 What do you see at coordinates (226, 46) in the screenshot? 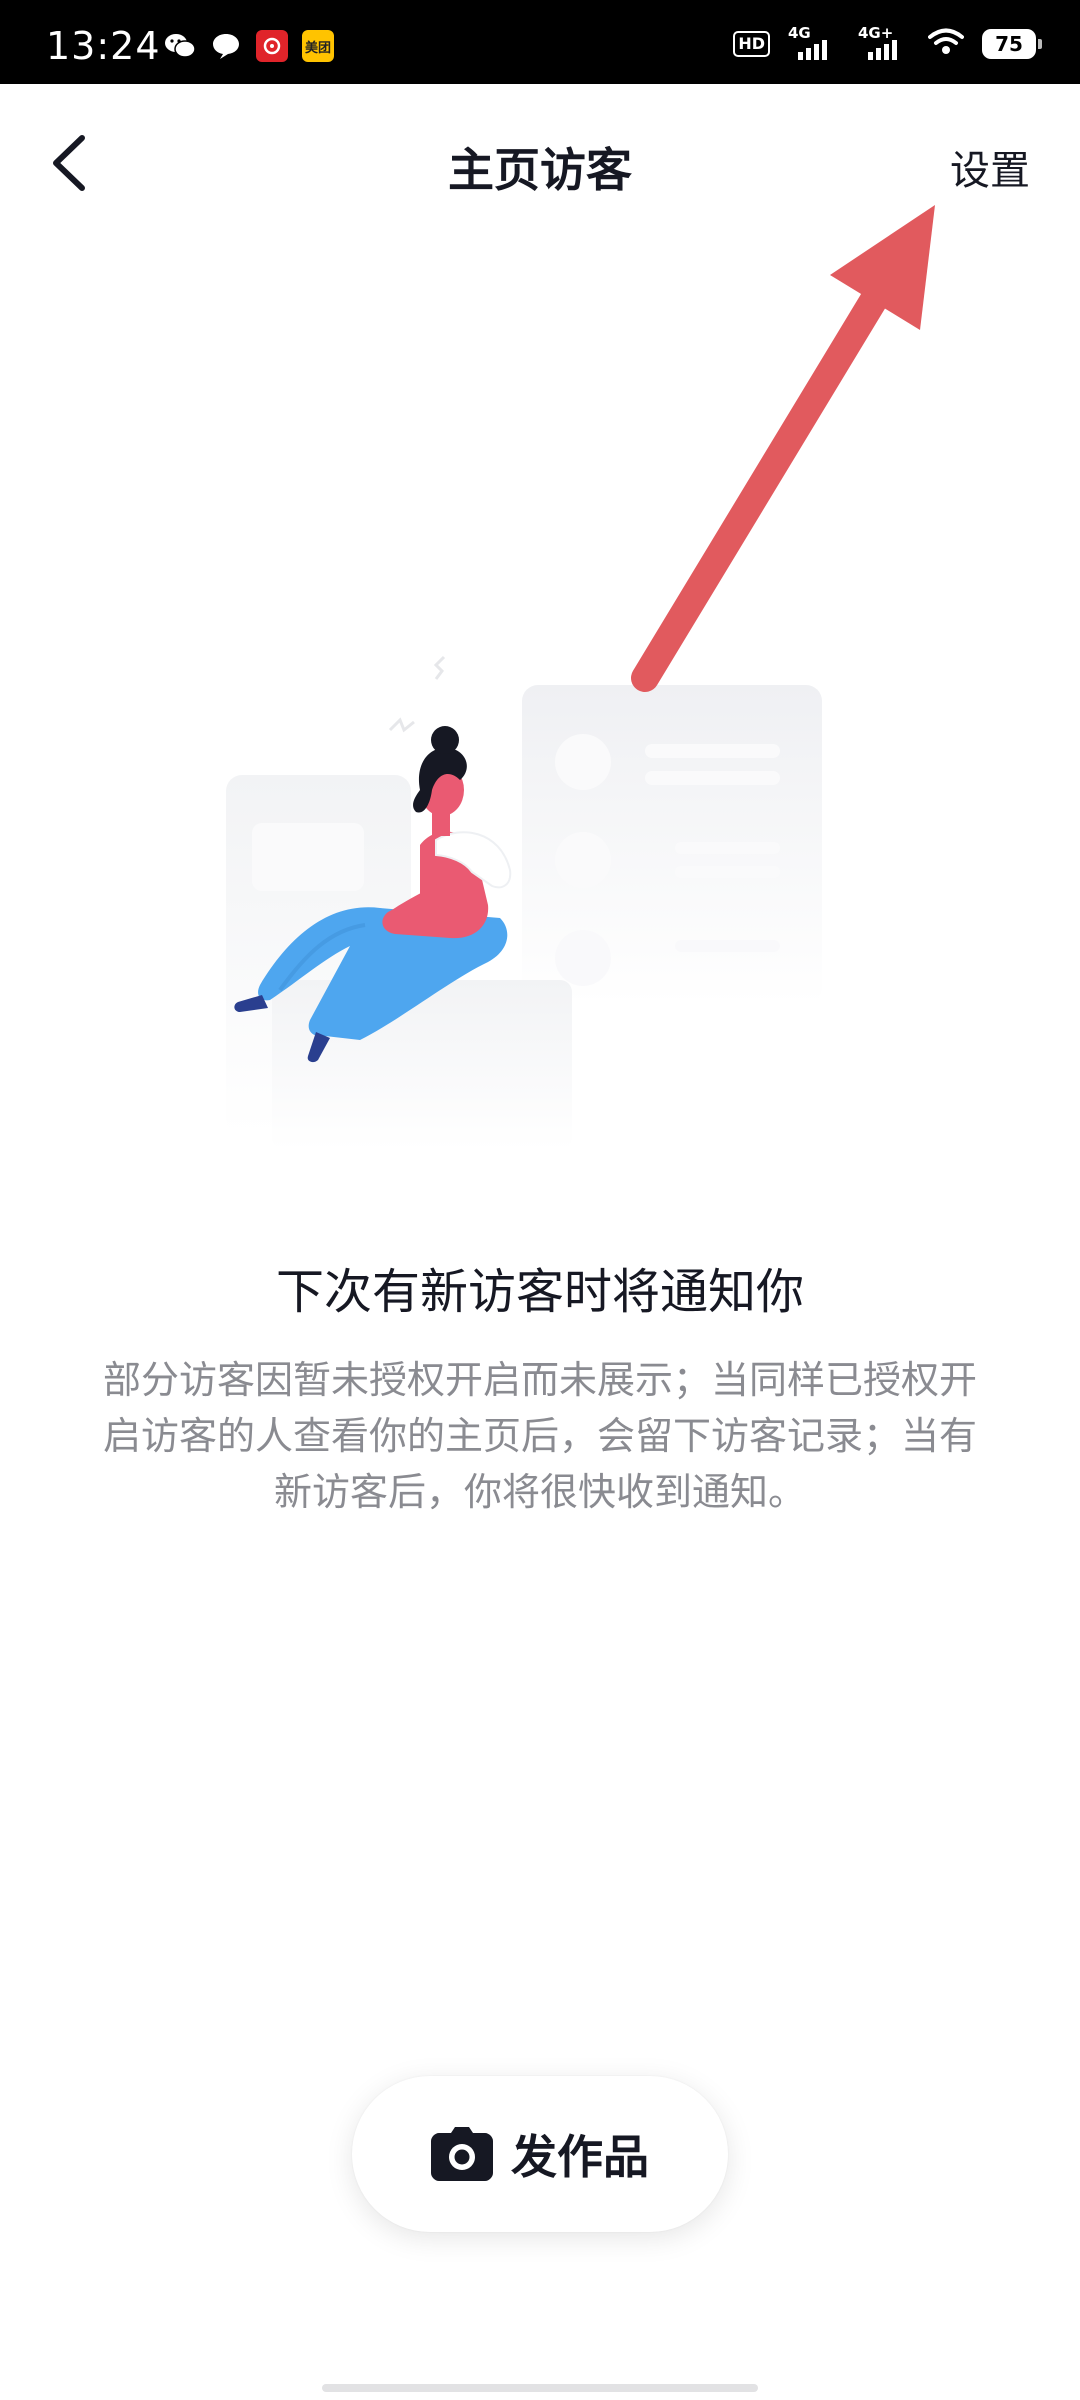
I see `message-bubble-icon` at bounding box center [226, 46].